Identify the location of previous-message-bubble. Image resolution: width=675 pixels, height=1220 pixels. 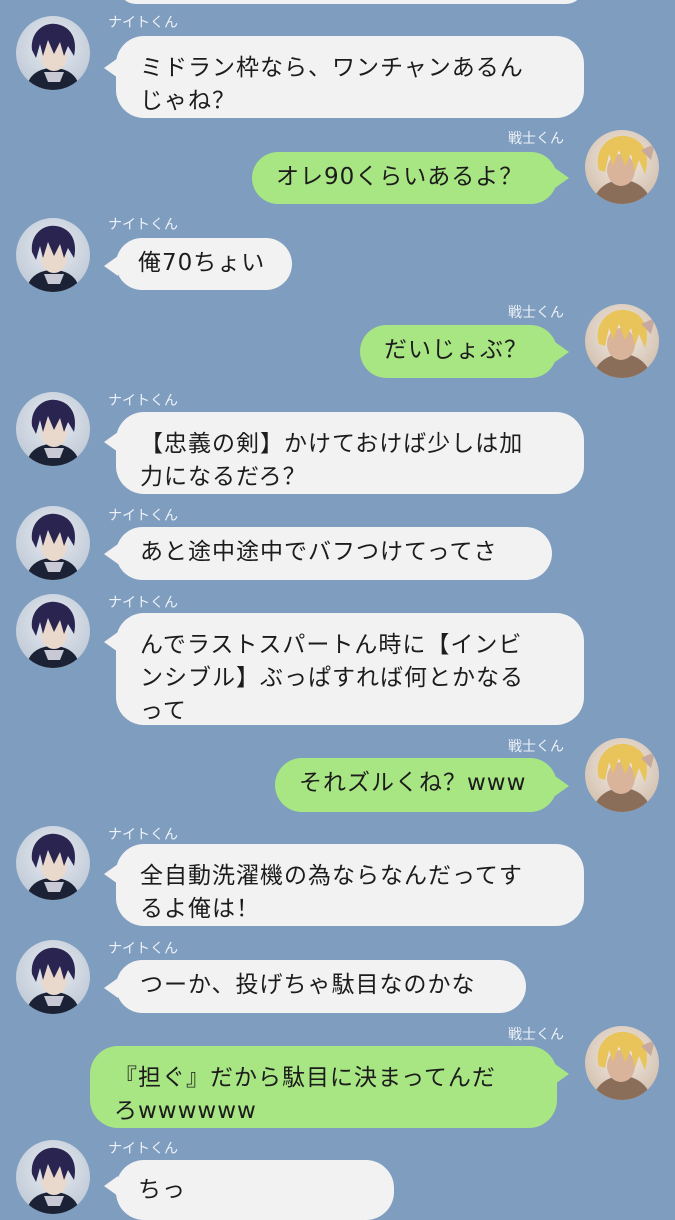
(351, 2).